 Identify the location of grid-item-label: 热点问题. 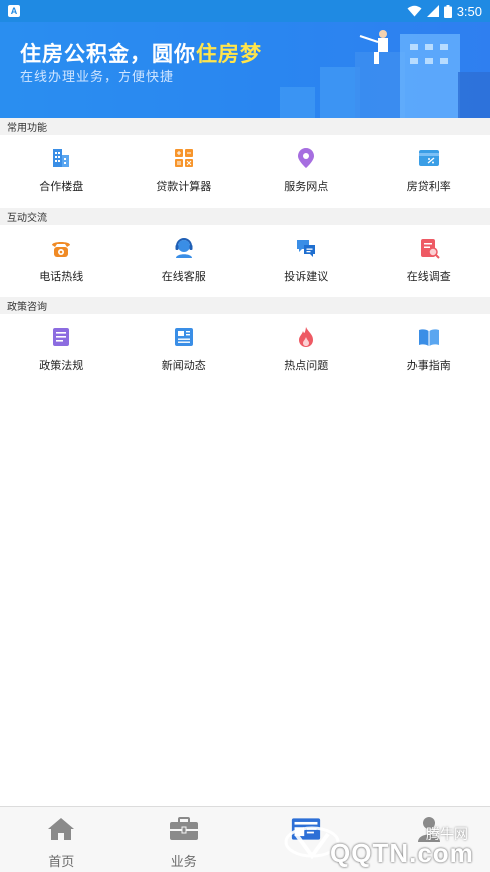
(306, 366).